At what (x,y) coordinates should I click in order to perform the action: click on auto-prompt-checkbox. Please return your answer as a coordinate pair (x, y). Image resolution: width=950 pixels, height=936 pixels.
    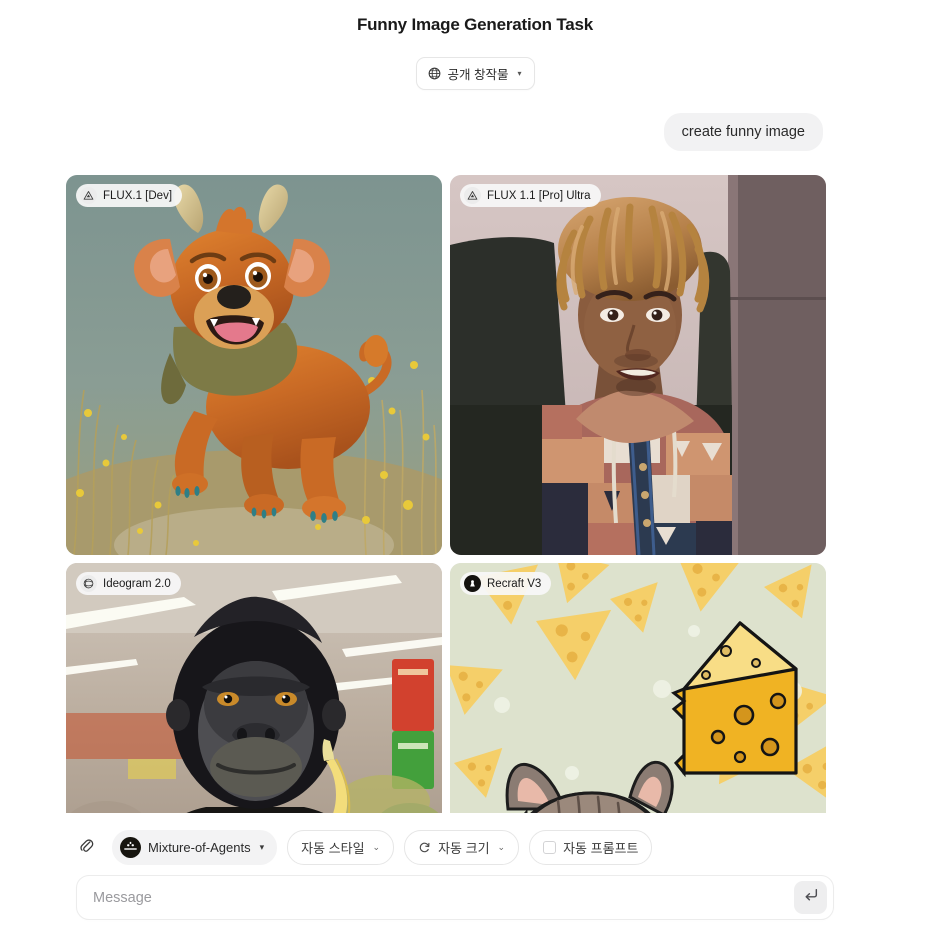
    Looking at the image, I should click on (550, 847).